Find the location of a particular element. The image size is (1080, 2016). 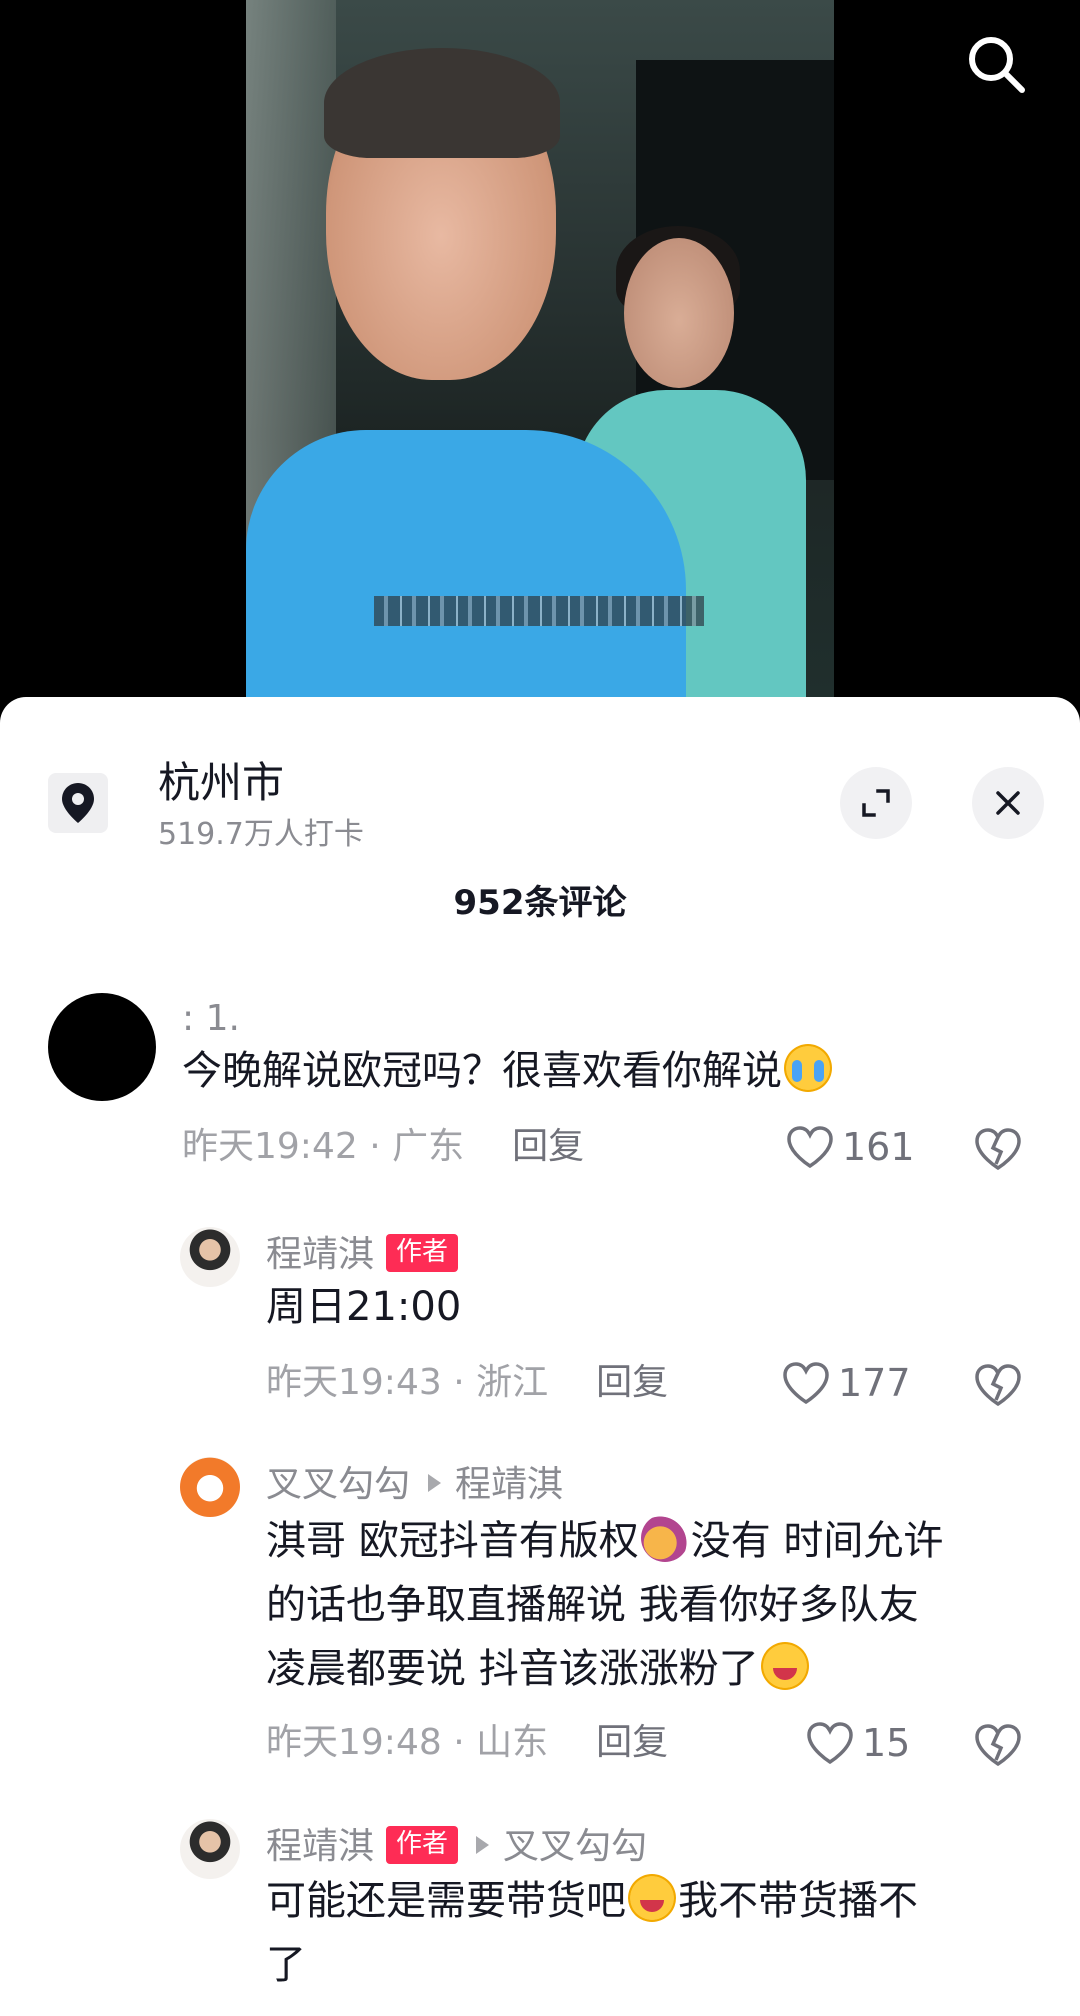

comment-text-line-1b: 没有 时间允许 is located at coordinates (817, 1541).